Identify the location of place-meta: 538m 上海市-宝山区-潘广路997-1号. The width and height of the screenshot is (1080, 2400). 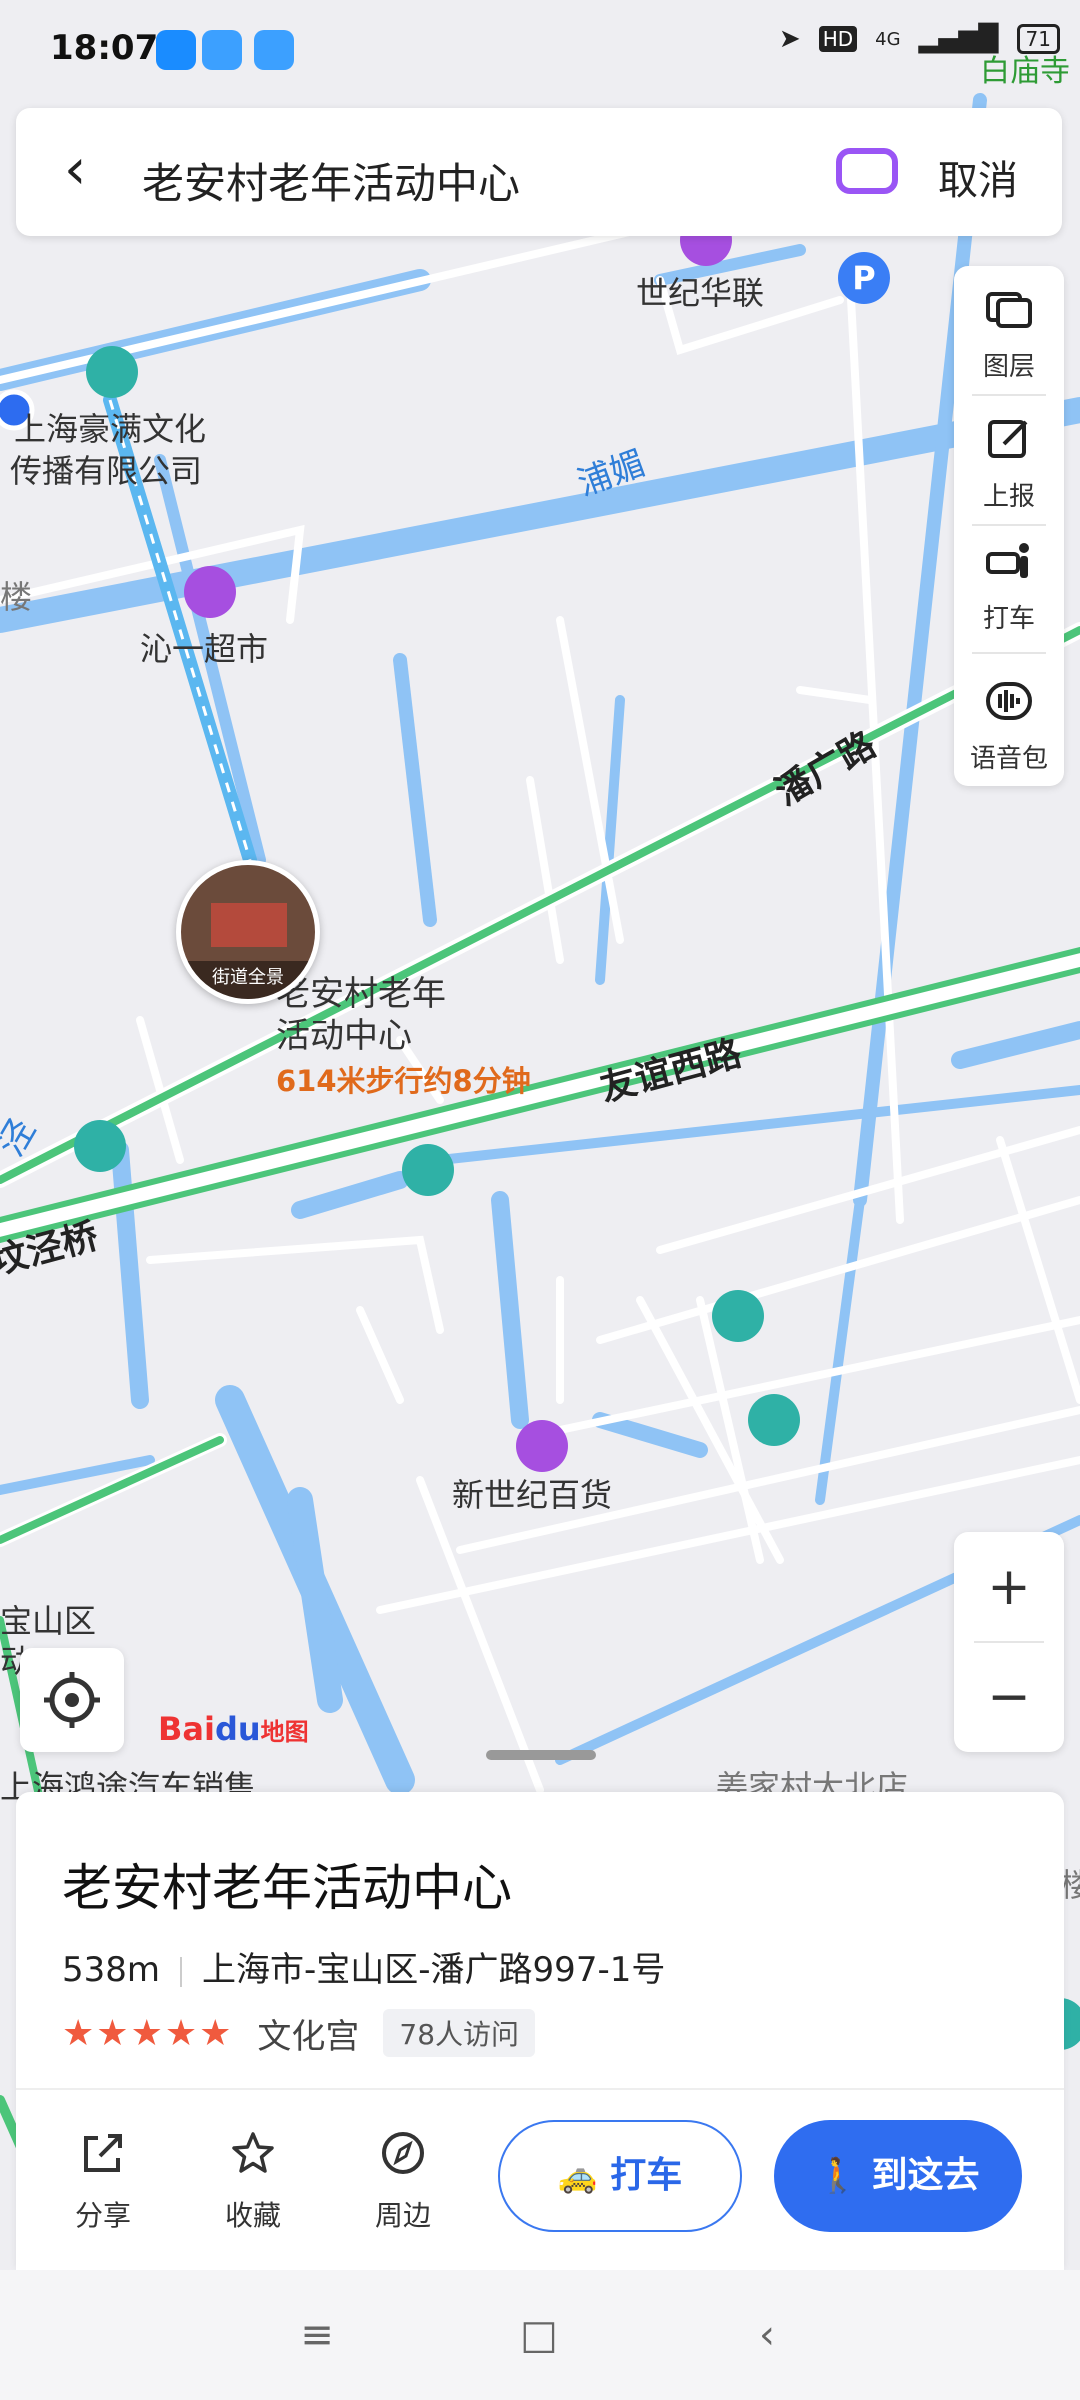
(363, 1966).